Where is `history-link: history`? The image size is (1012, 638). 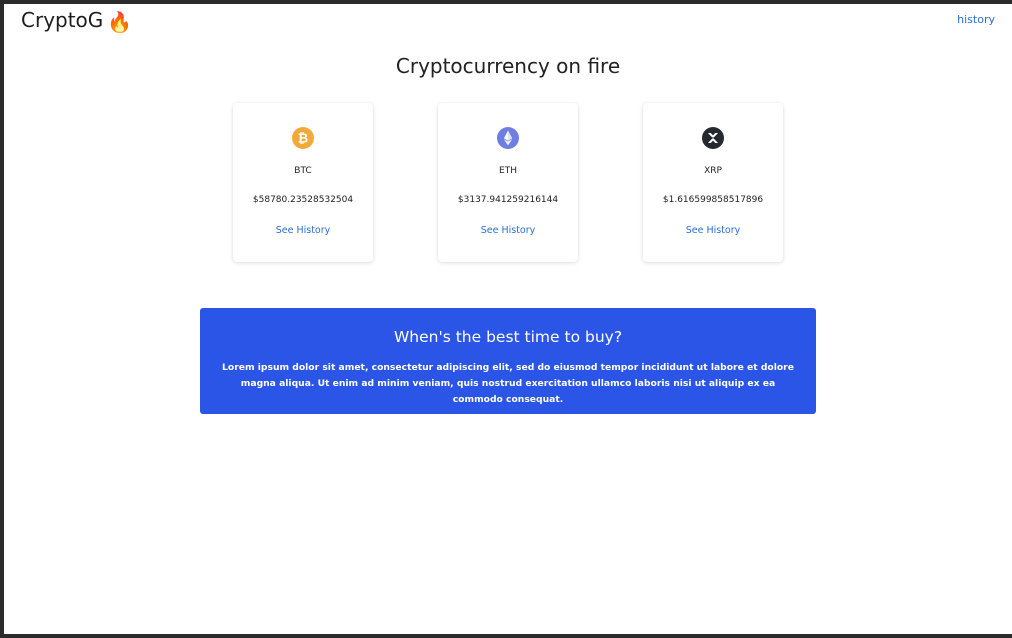
history-link: history is located at coordinates (976, 19).